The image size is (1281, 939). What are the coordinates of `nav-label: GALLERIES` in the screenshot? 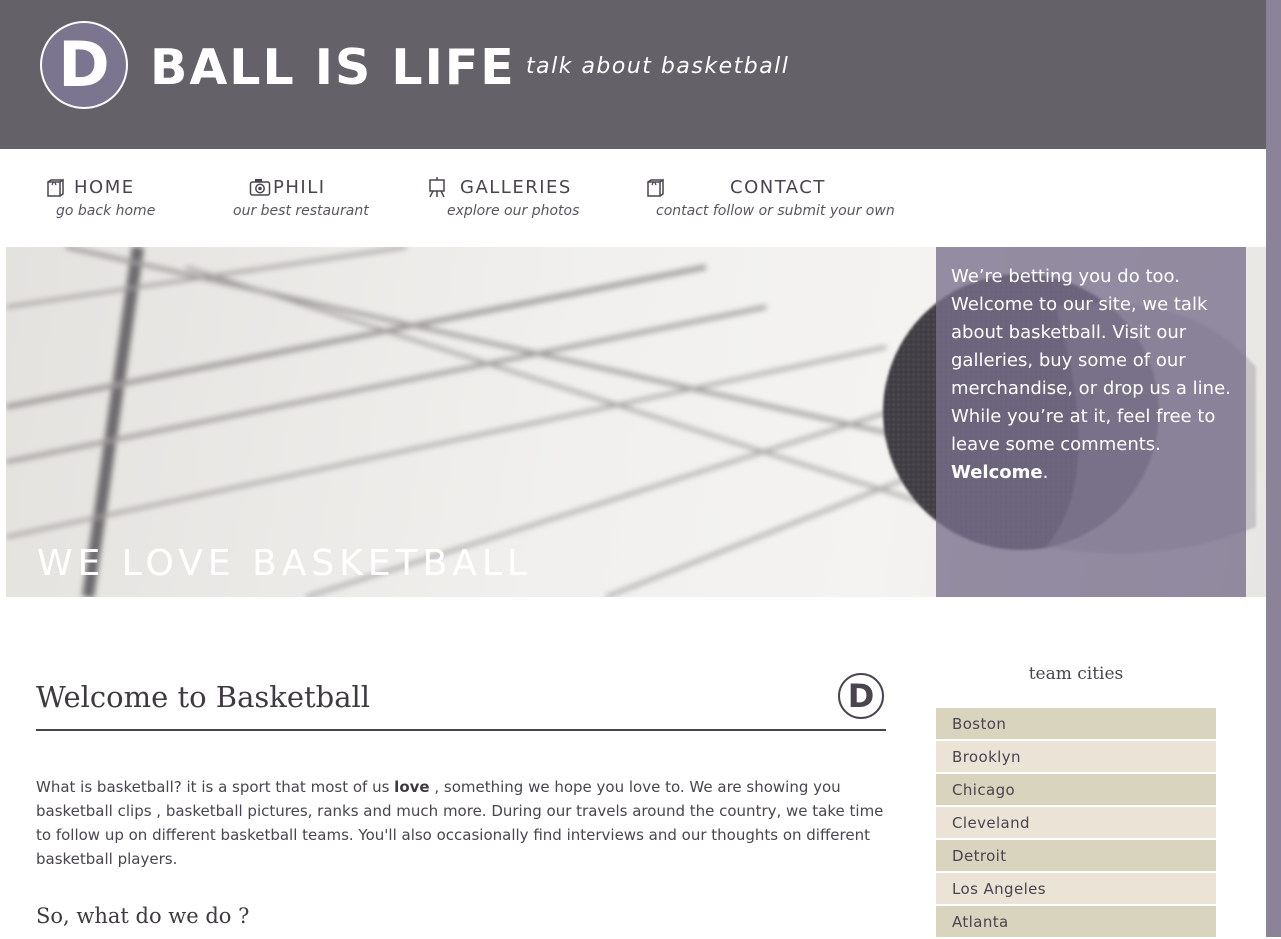 It's located at (516, 187).